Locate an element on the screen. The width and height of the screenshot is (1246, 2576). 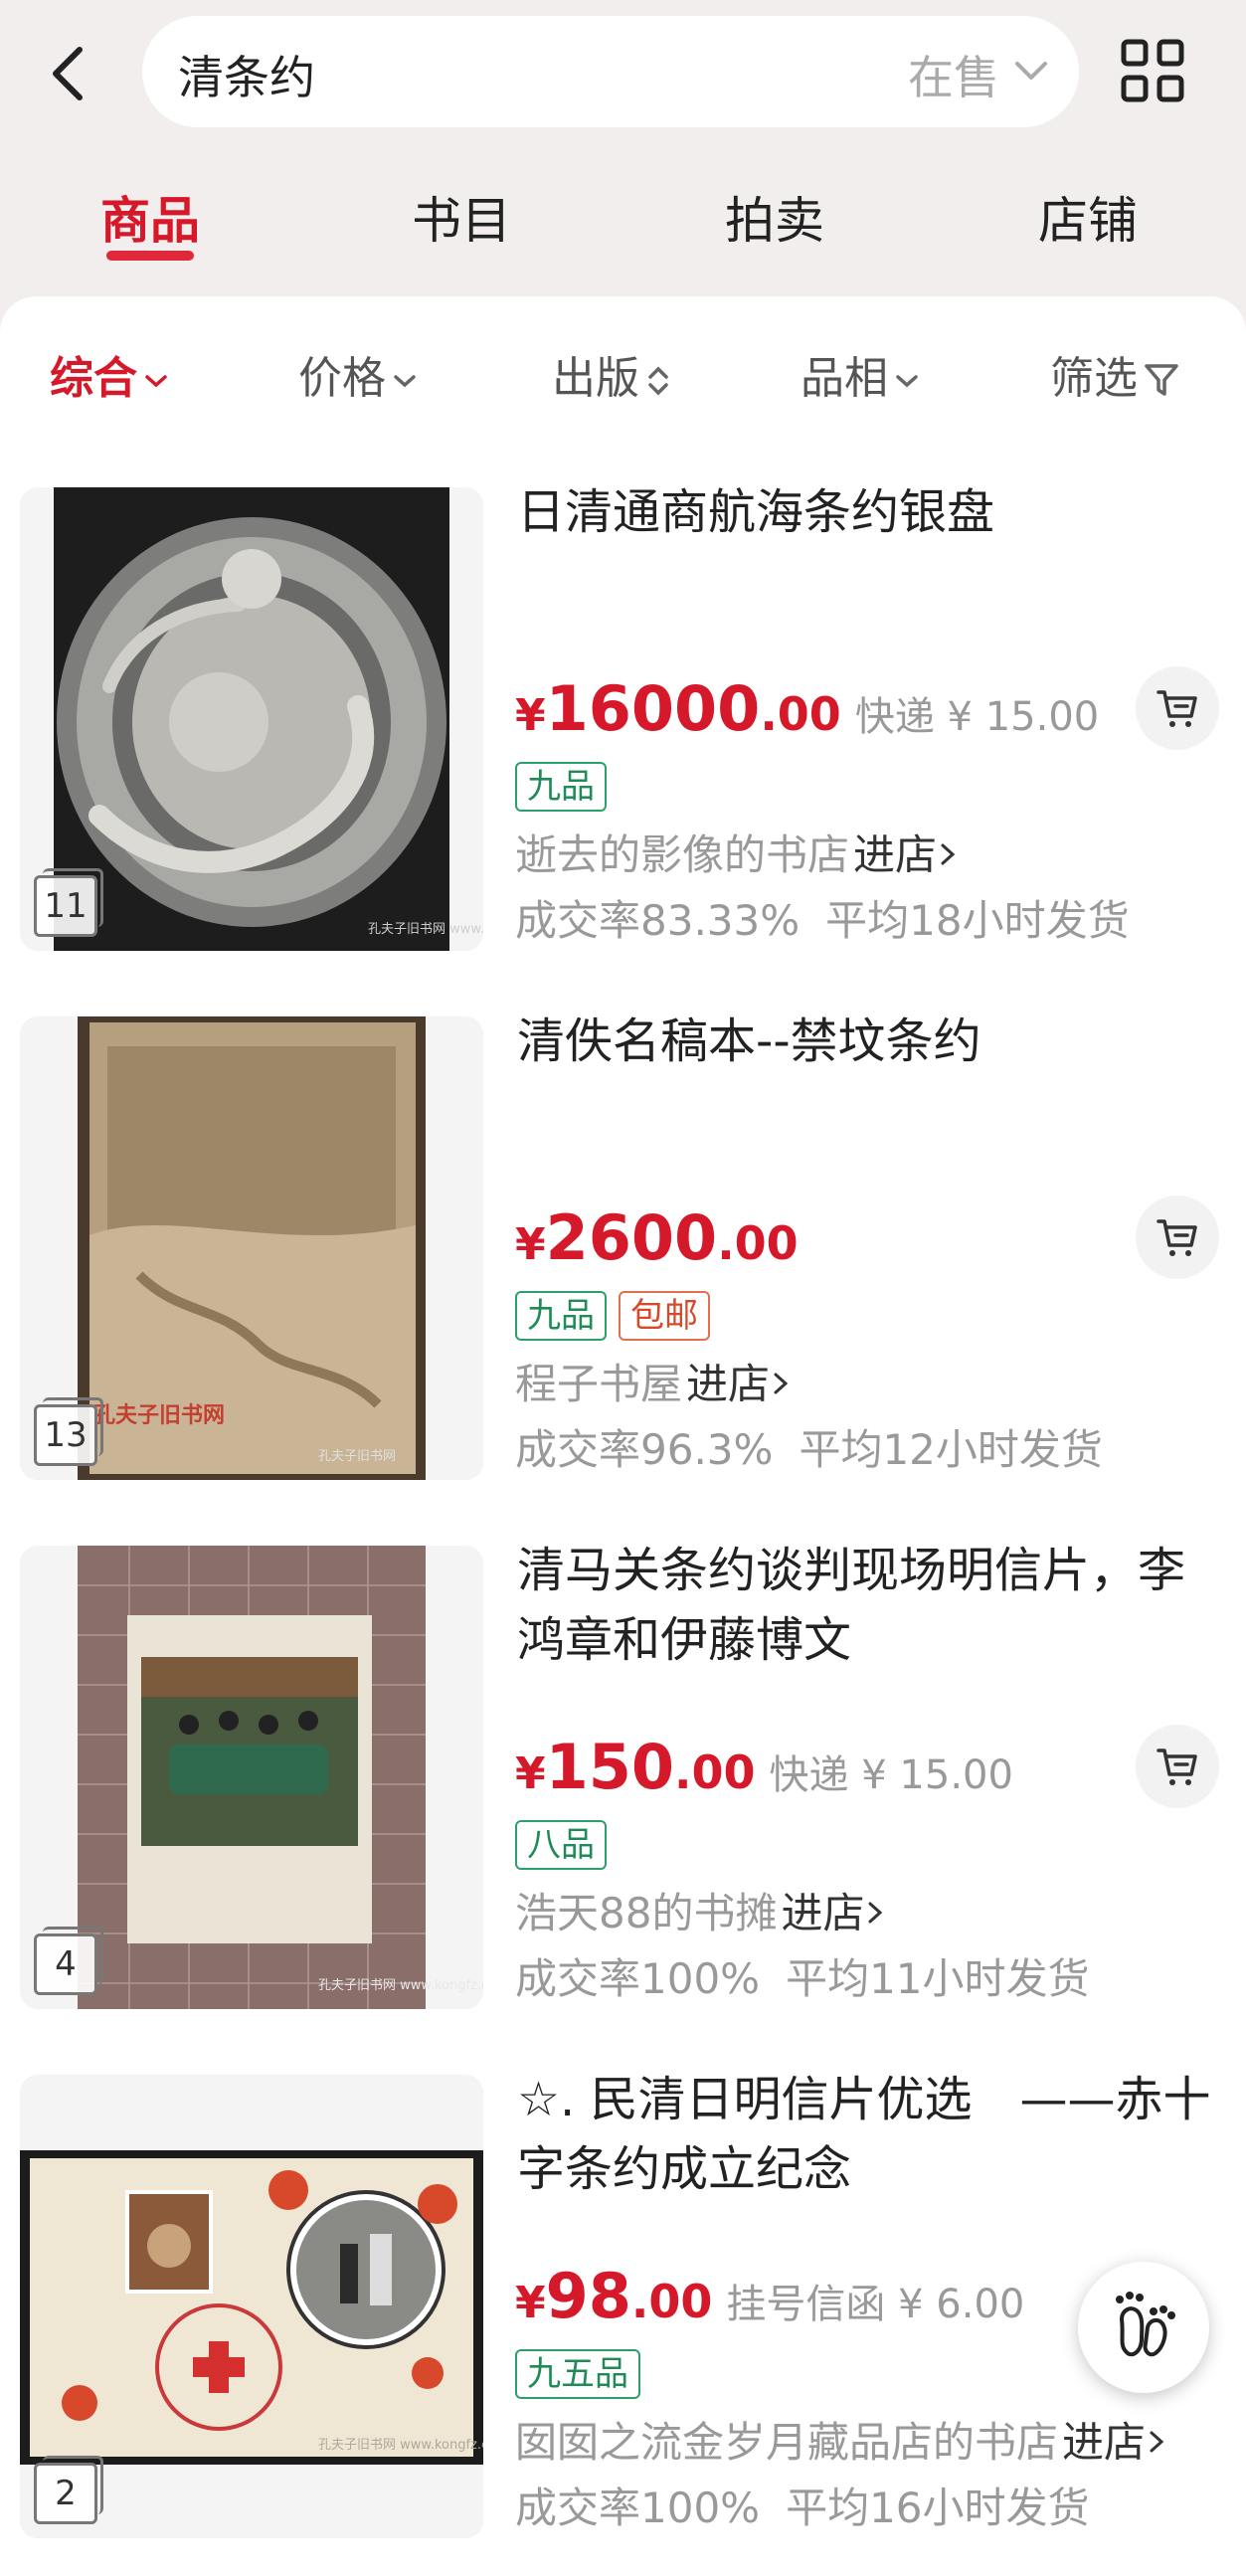
product-image: 孔夫子旧书网 孔夫子旧书网 13 is located at coordinates (251, 1248).